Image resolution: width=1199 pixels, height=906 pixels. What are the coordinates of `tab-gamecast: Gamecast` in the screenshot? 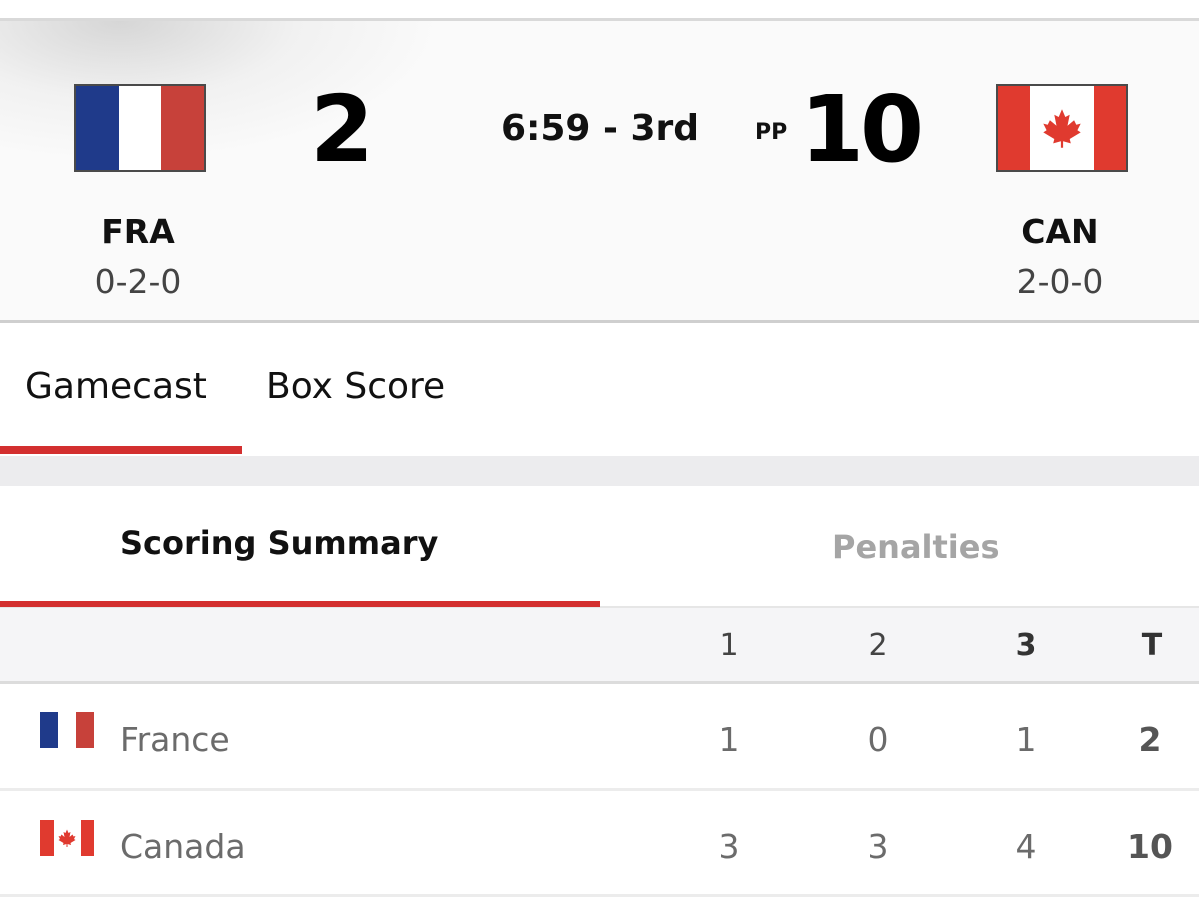 It's located at (116, 386).